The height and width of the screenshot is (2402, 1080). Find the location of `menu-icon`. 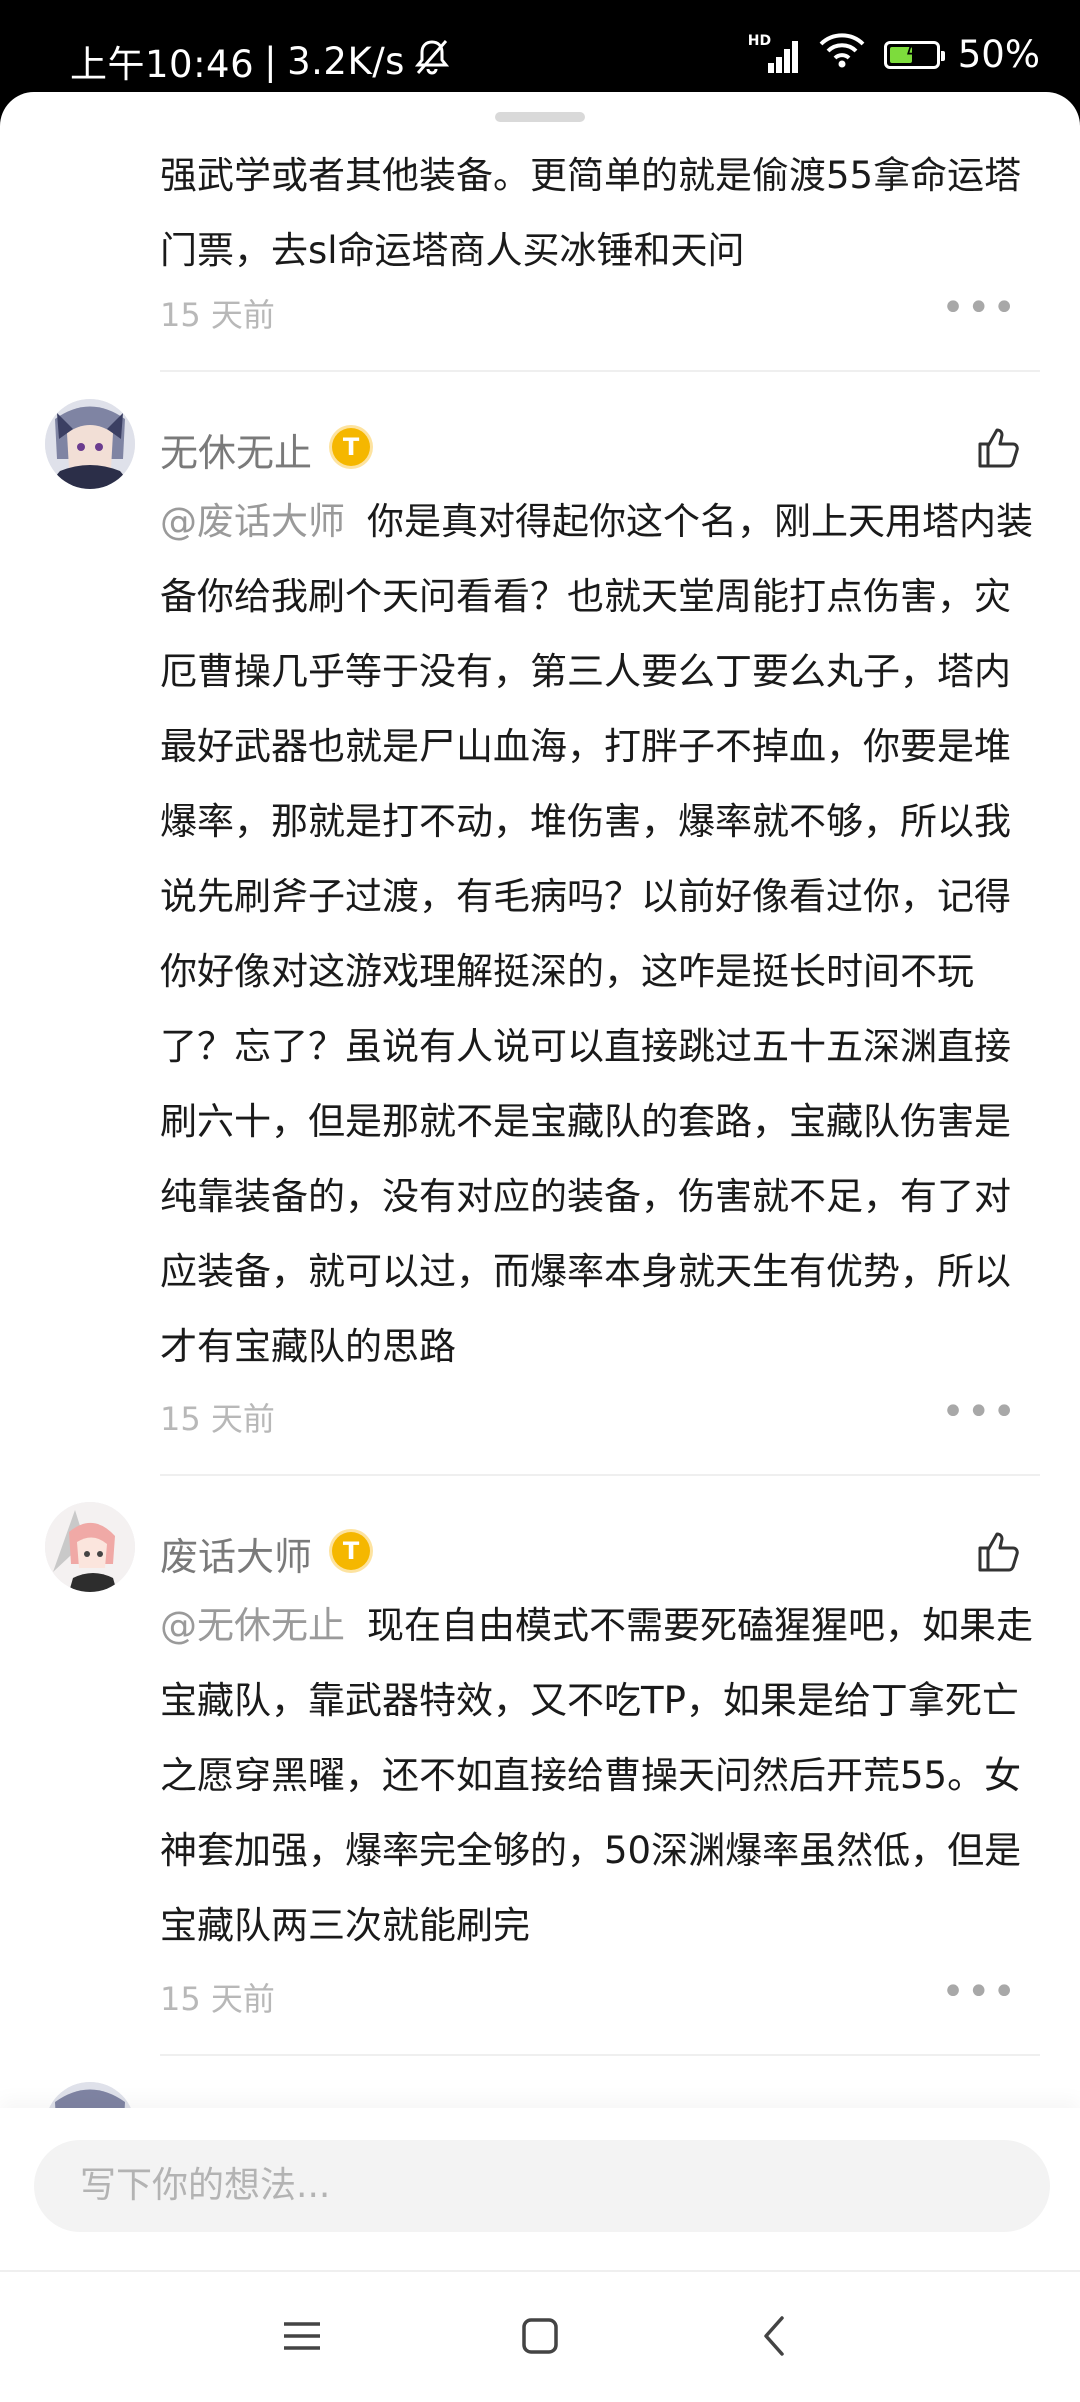

menu-icon is located at coordinates (302, 2336).